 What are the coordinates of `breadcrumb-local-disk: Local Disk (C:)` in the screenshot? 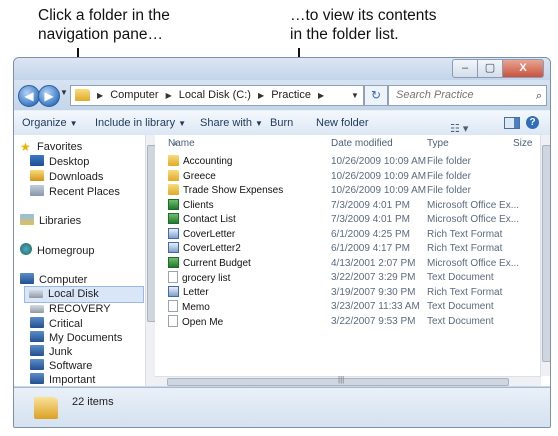 It's located at (215, 95).